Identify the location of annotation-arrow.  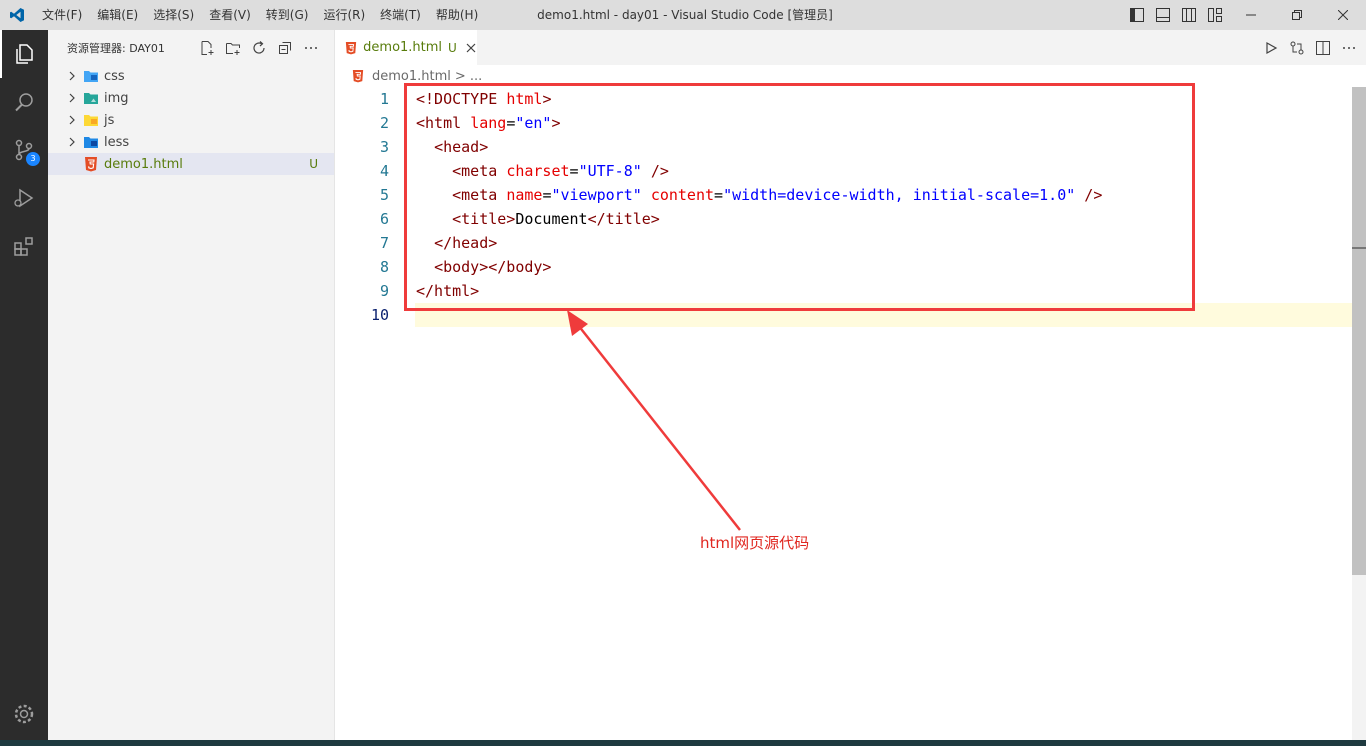
(654, 420).